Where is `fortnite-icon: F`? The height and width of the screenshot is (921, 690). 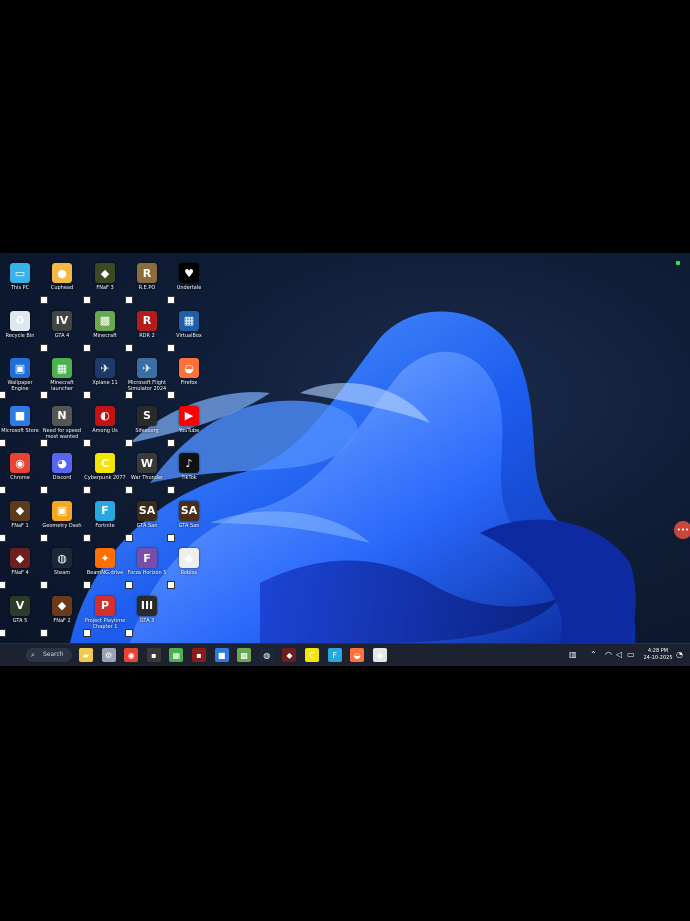
fortnite-icon: F is located at coordinates (105, 510).